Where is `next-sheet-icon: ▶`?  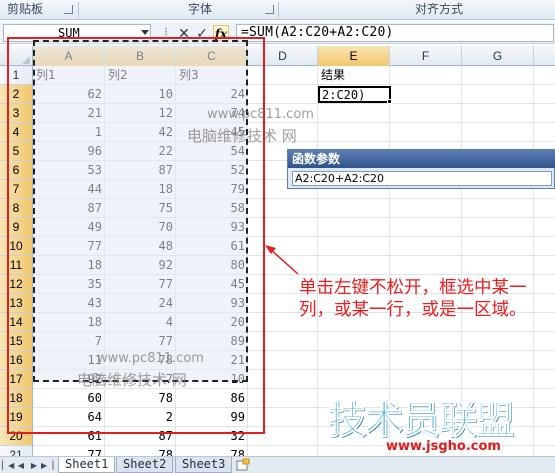
next-sheet-icon: ▶ is located at coordinates (34, 465).